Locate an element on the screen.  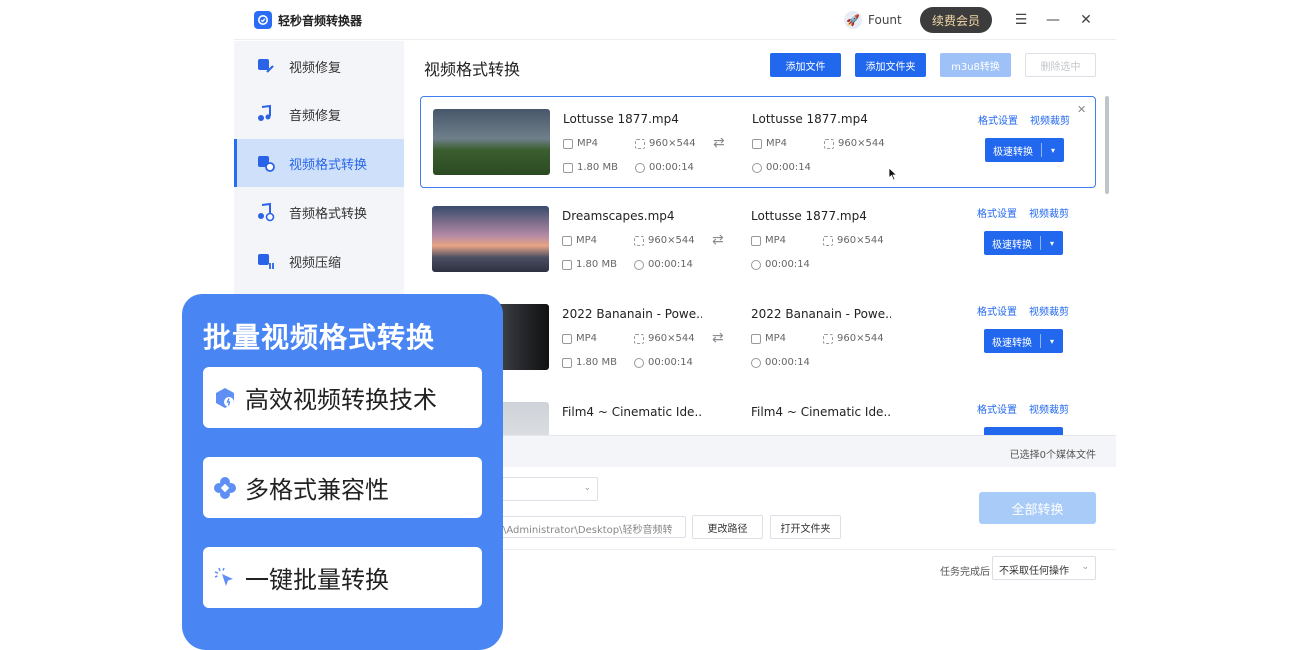
after-task-select: 不采取任何操作 ⌄ is located at coordinates (1044, 568).